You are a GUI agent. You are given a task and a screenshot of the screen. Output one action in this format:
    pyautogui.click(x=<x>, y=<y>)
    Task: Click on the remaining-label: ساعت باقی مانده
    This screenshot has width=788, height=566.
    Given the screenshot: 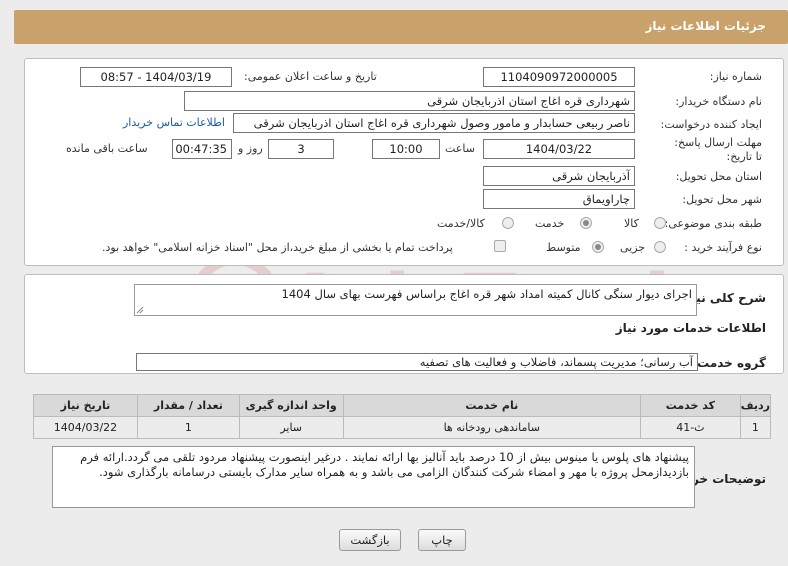 What is the action you would take?
    pyautogui.click(x=107, y=148)
    